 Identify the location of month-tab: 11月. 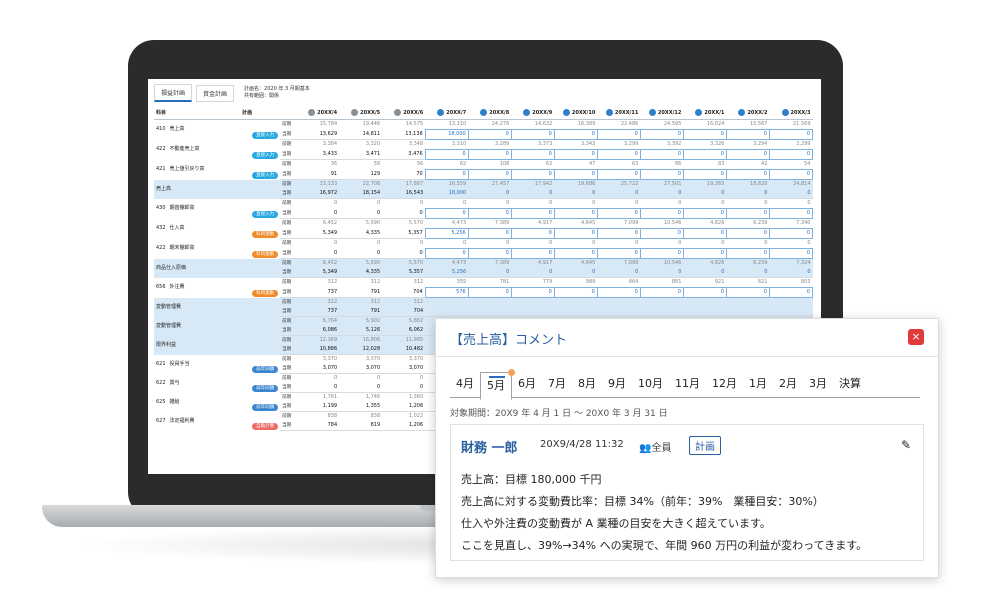
(687, 384).